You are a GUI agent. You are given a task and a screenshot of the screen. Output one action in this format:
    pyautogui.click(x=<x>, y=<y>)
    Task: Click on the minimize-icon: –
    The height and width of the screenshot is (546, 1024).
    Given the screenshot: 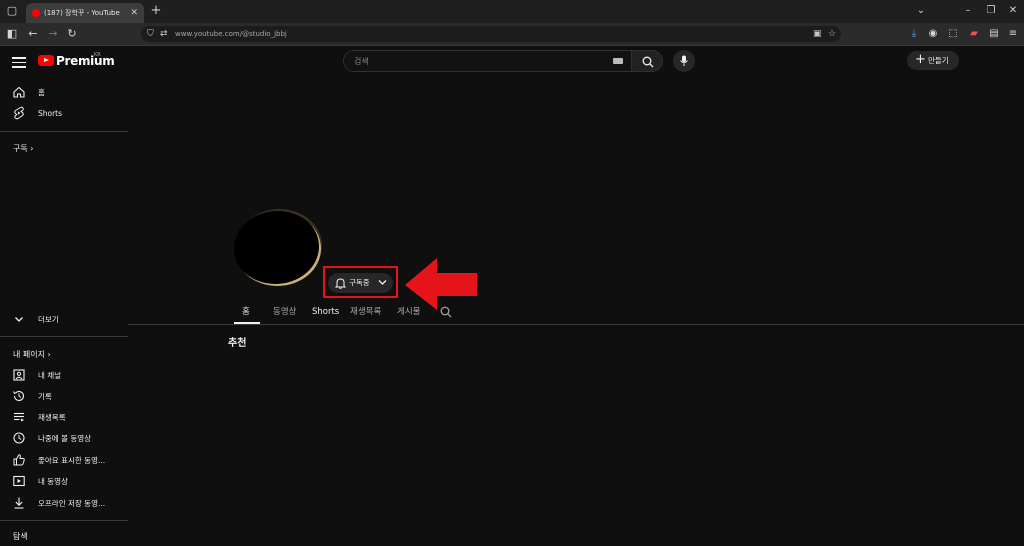 What is the action you would take?
    pyautogui.click(x=968, y=11)
    